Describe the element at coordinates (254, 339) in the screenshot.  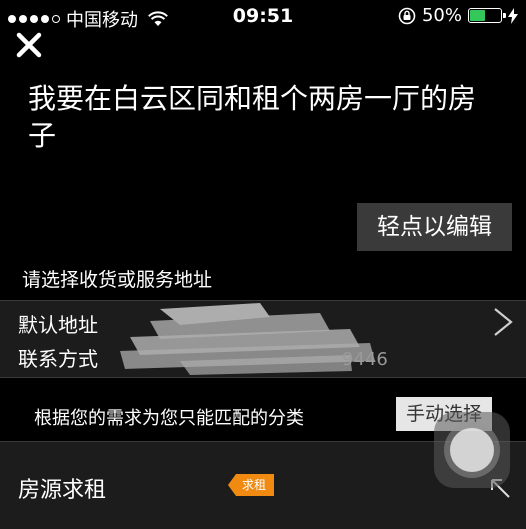
I see `redaction-scribble: 9446` at that location.